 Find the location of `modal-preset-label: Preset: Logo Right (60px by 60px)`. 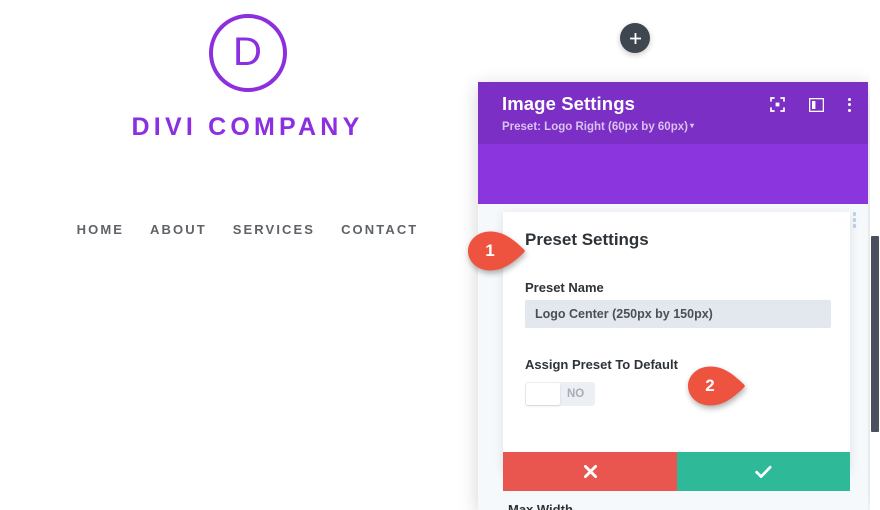

modal-preset-label: Preset: Logo Right (60px by 60px) is located at coordinates (595, 127).